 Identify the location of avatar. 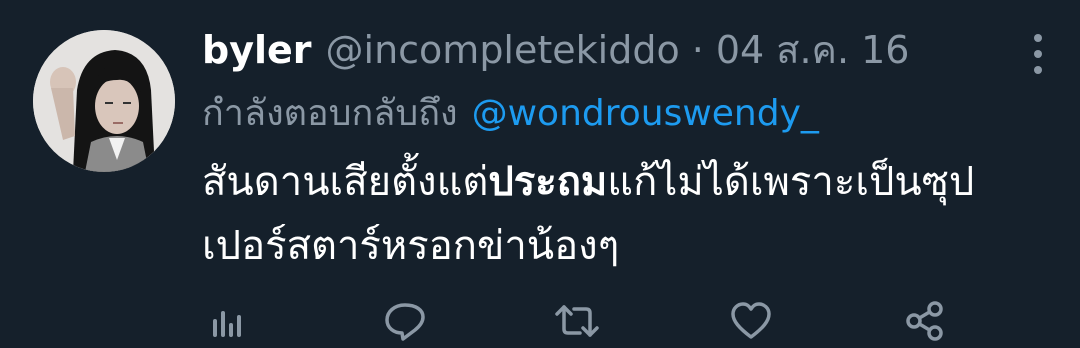
(104, 101).